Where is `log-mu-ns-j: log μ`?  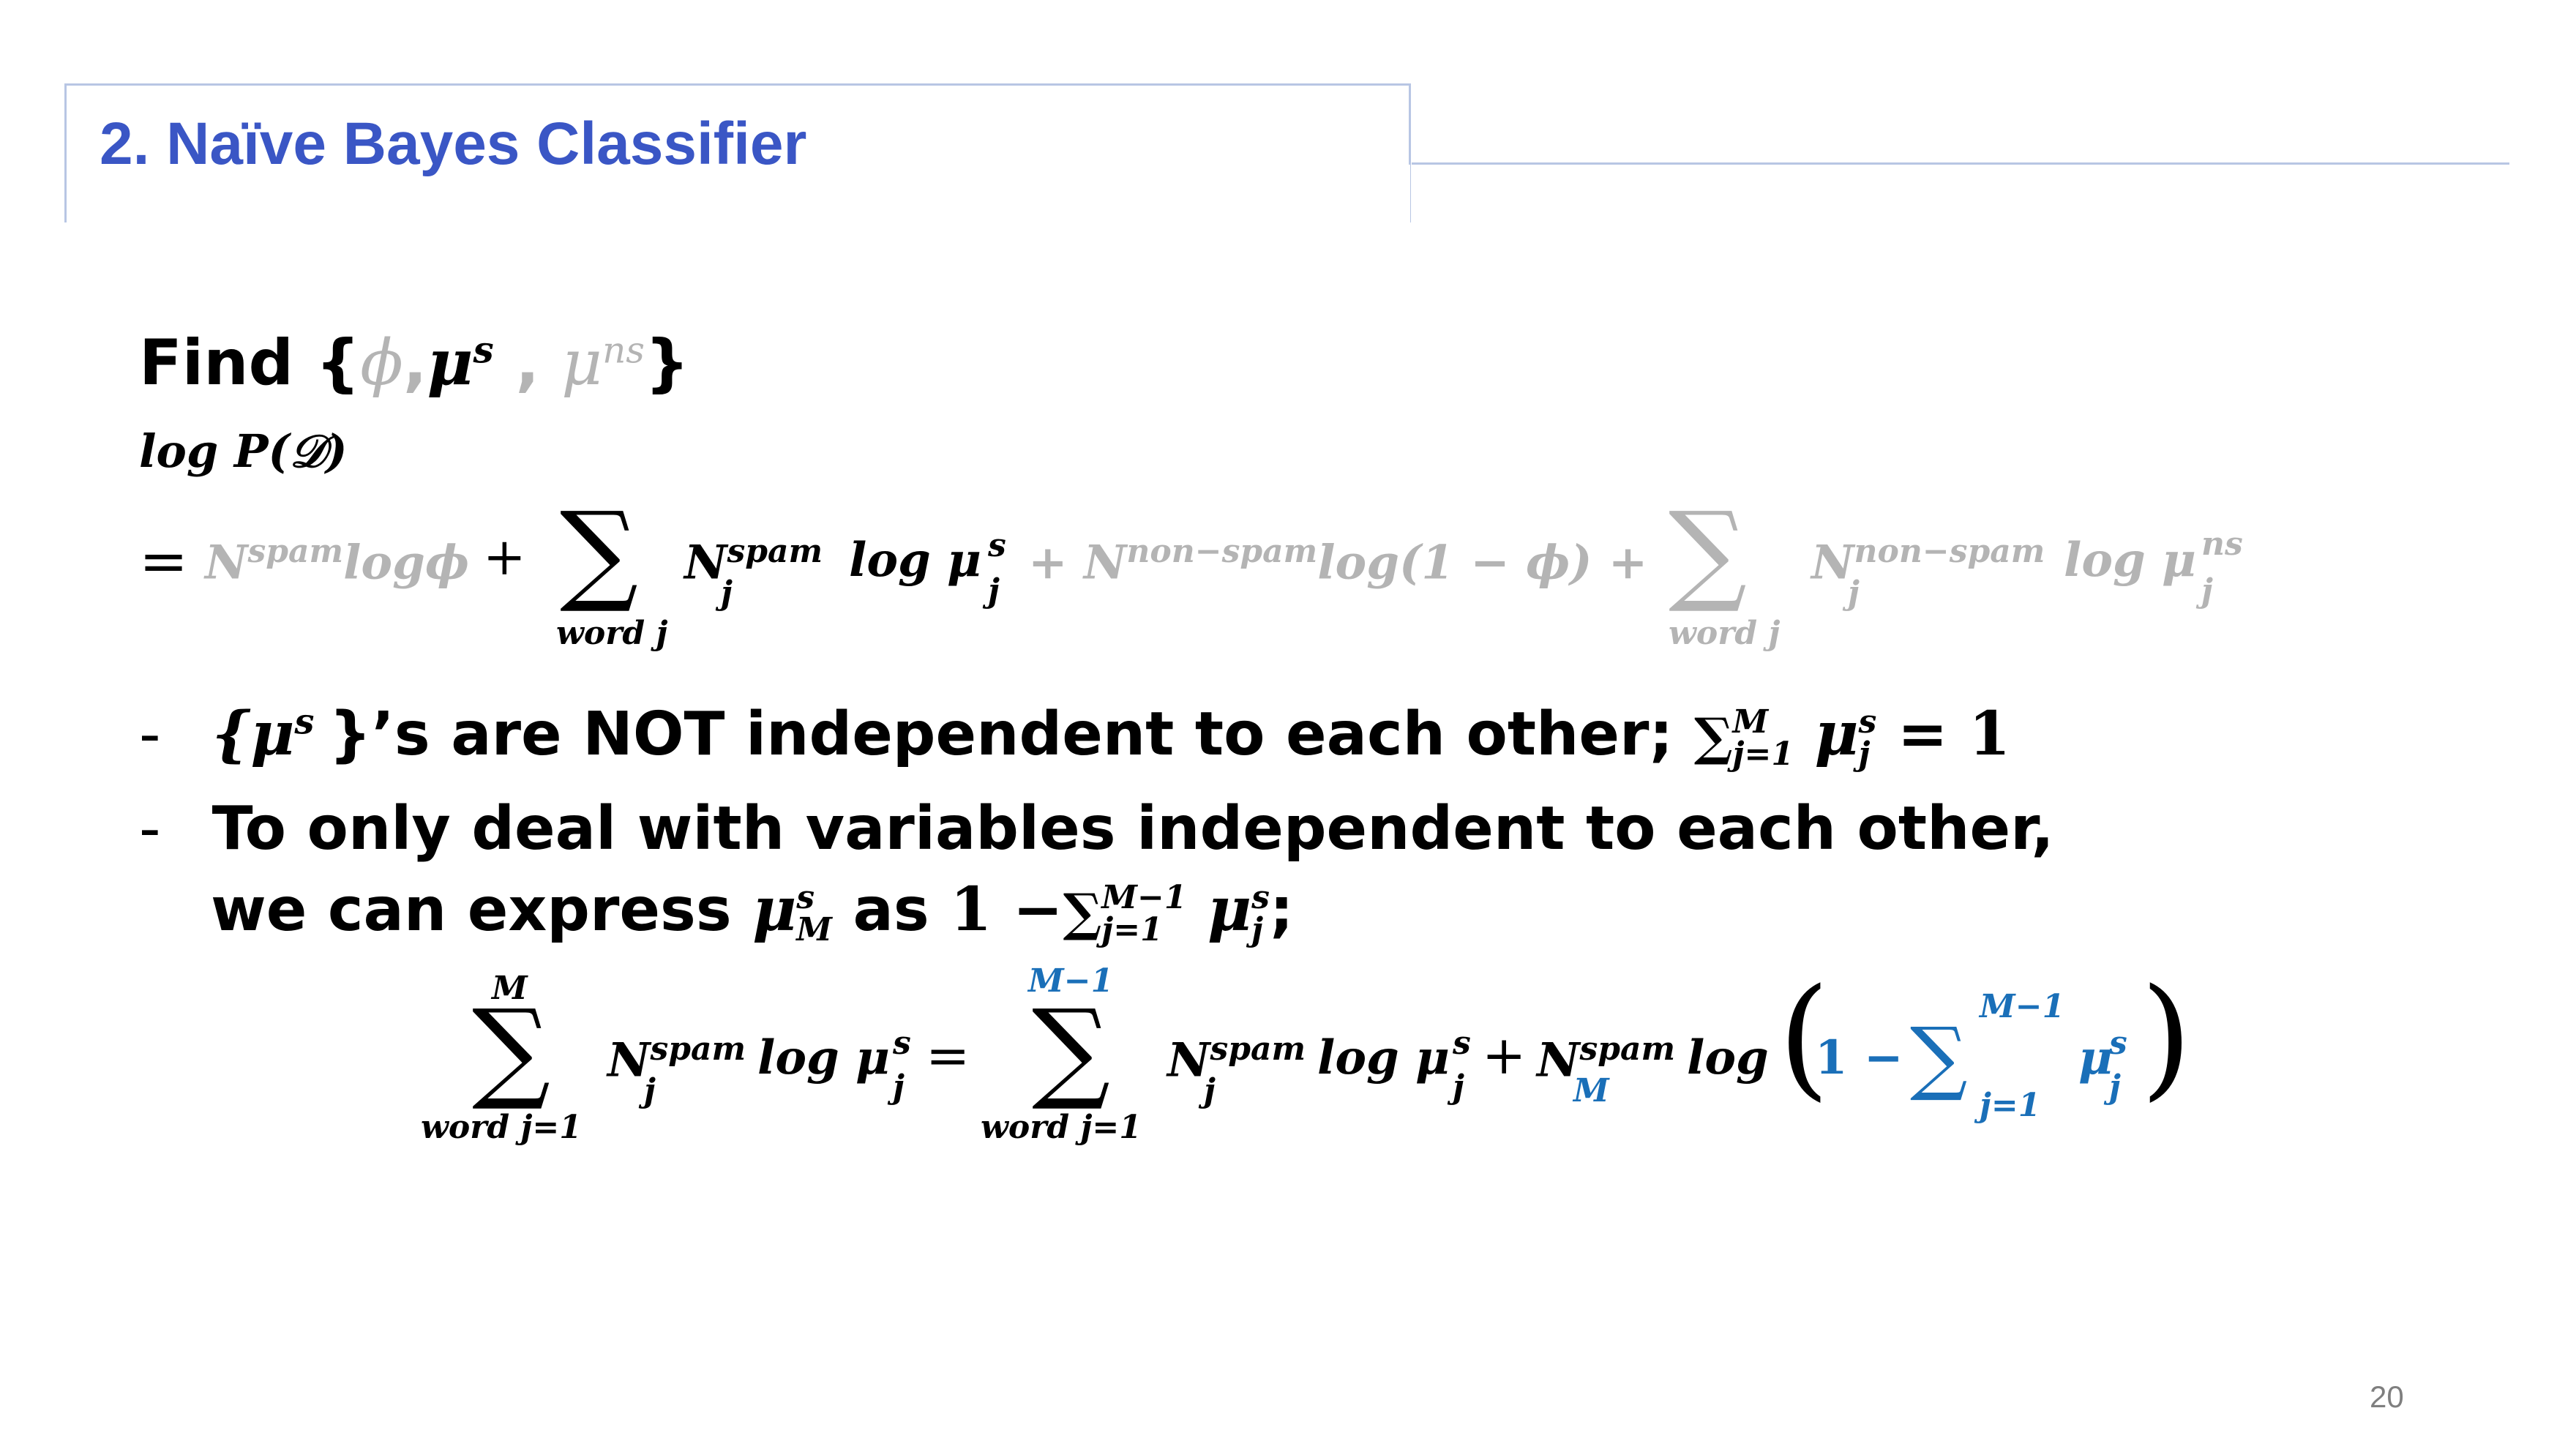 log-mu-ns-j: log μ is located at coordinates (2130, 560).